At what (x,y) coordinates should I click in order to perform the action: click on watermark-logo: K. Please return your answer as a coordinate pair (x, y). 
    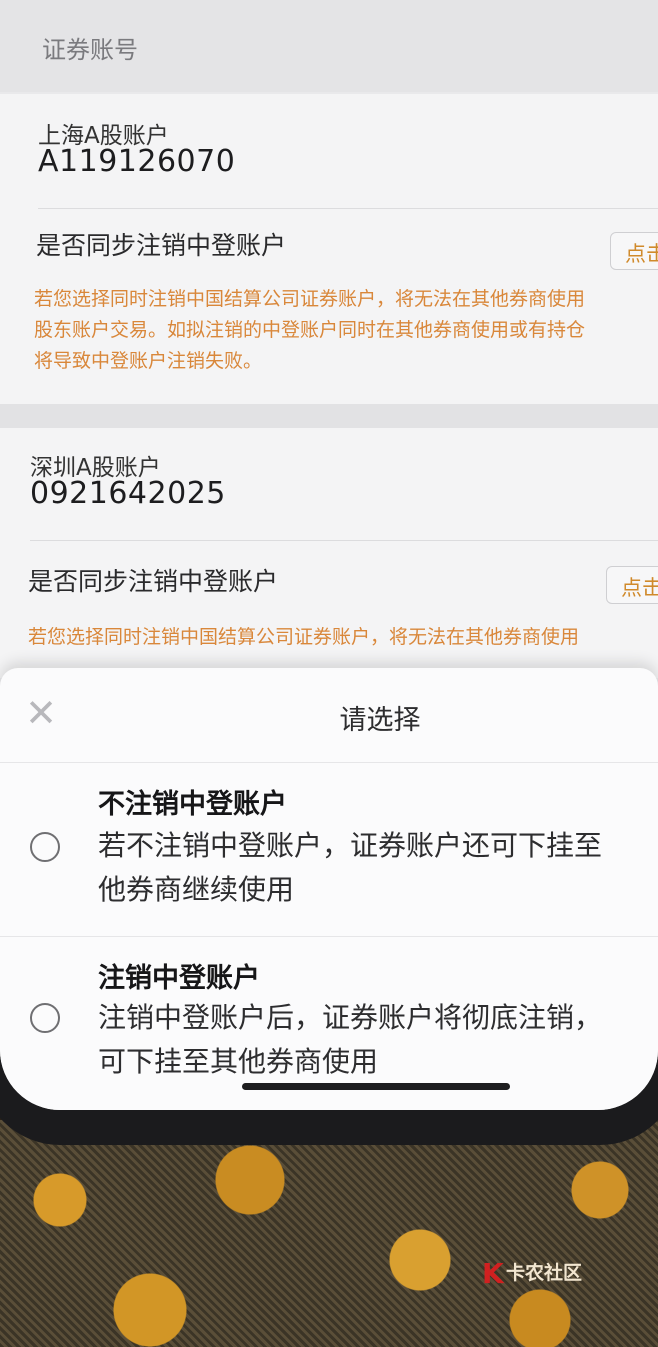
    Looking at the image, I should click on (493, 1273).